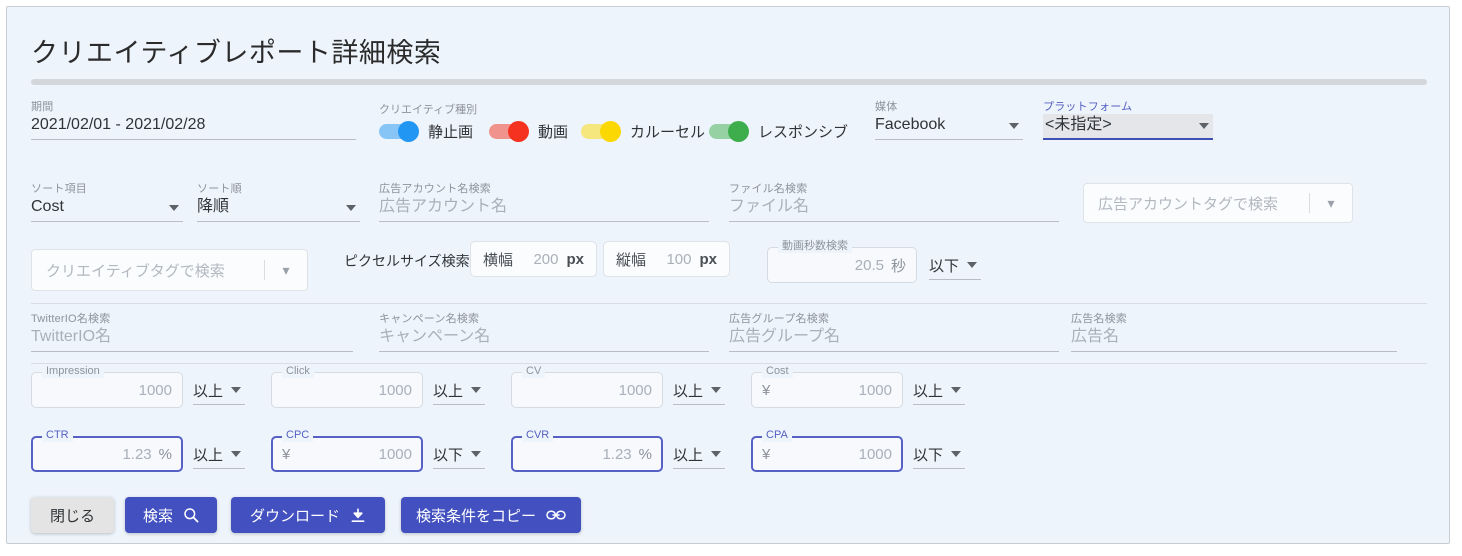 The width and height of the screenshot is (1462, 556). Describe the element at coordinates (347, 390) in the screenshot. I see `click-value: 1000` at that location.